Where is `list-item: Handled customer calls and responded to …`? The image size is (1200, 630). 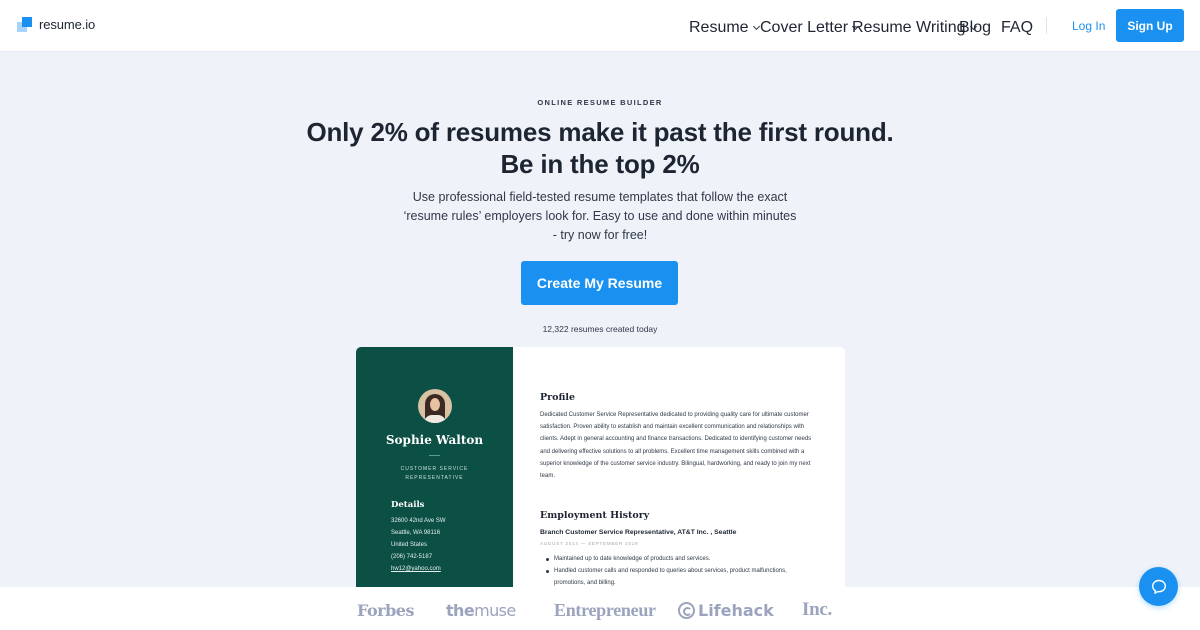
list-item: Handled customer calls and responded to … is located at coordinates (681, 576).